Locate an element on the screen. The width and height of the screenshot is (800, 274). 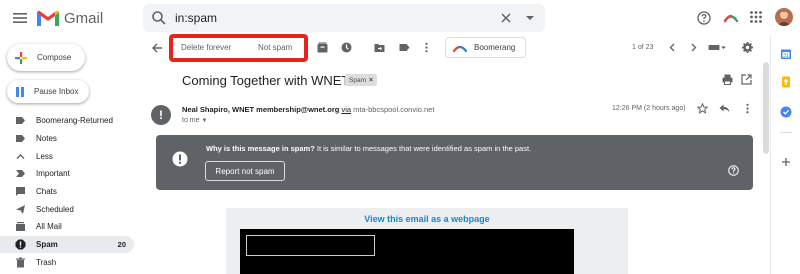
app-name: Gmail is located at coordinates (84, 18).